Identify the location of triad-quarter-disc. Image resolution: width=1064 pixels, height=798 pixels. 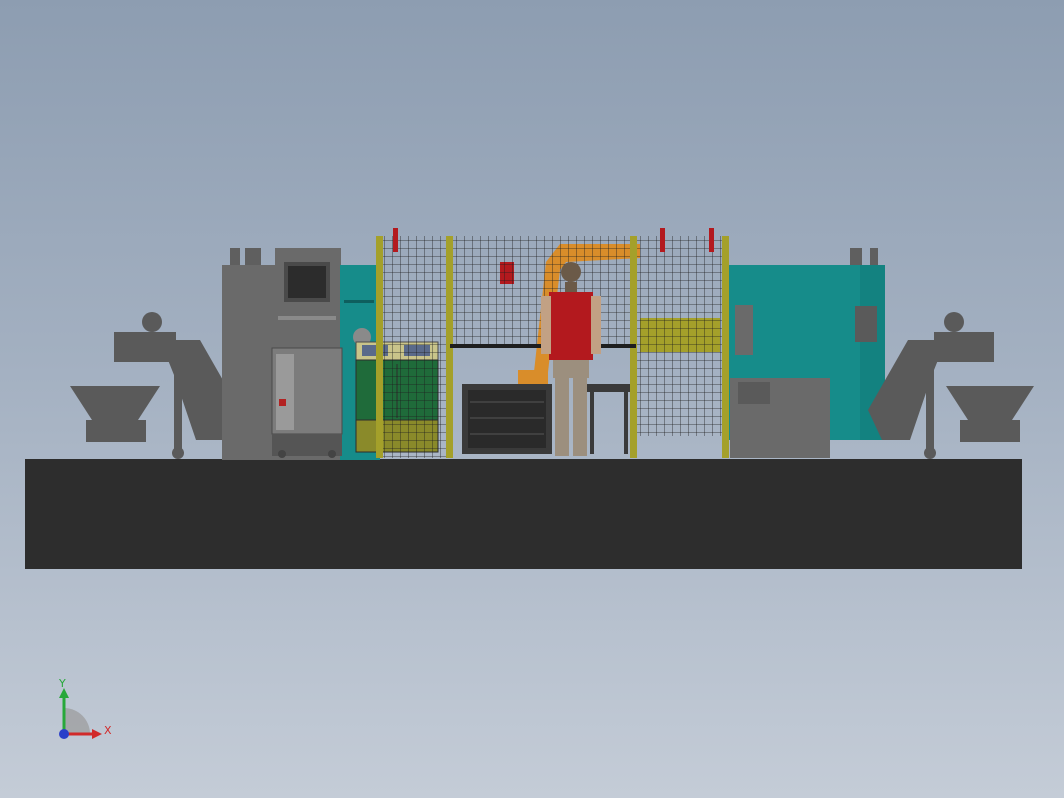
(77, 721).